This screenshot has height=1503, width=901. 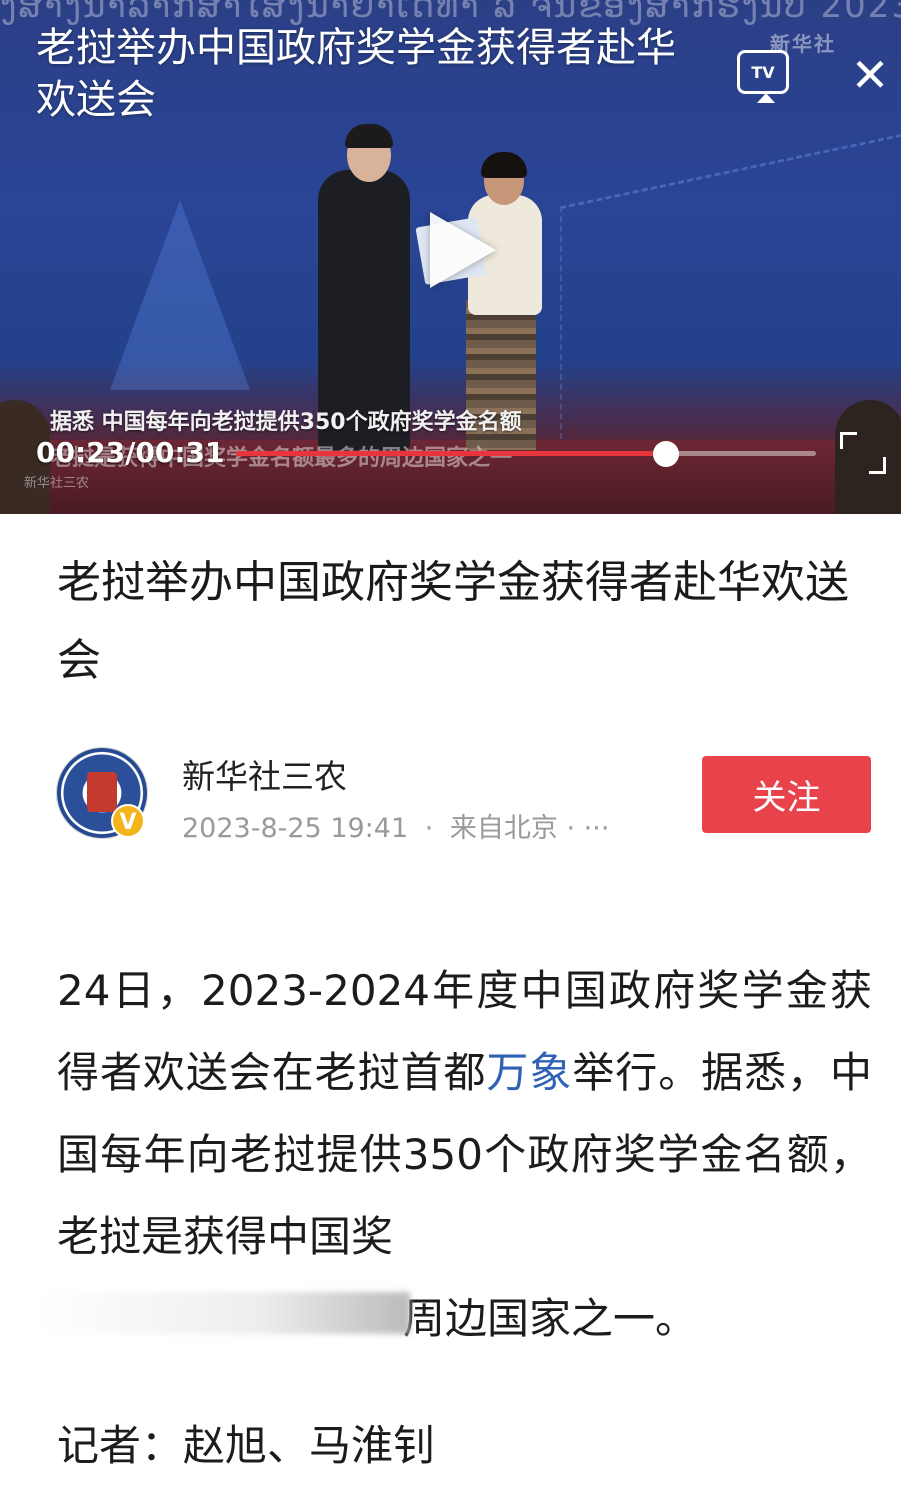 I want to click on channel-watermark: 新华社三农, so click(x=57, y=483).